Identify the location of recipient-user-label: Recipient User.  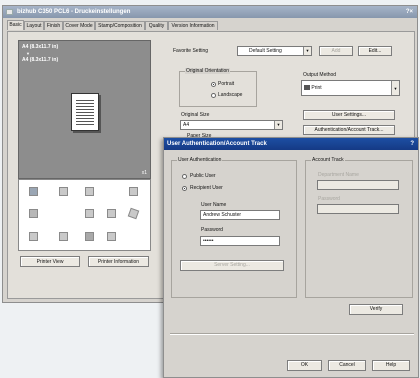
(206, 188).